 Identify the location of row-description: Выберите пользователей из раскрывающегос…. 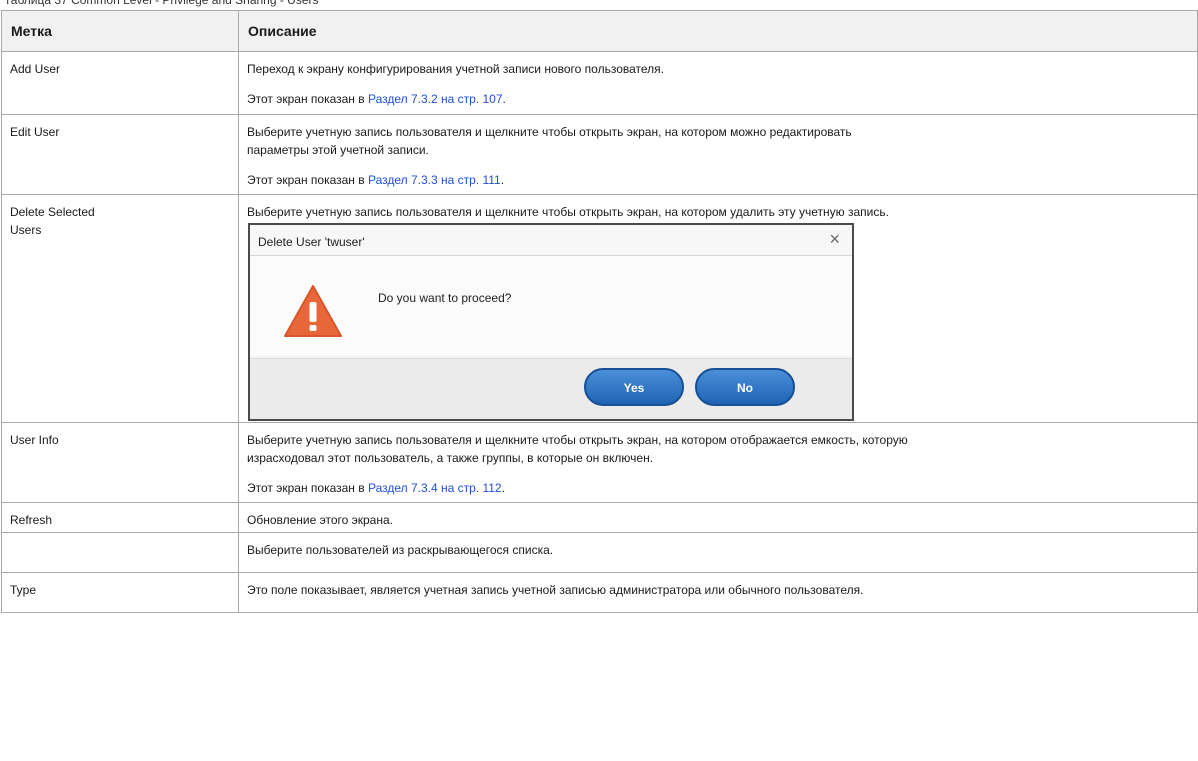
(718, 552).